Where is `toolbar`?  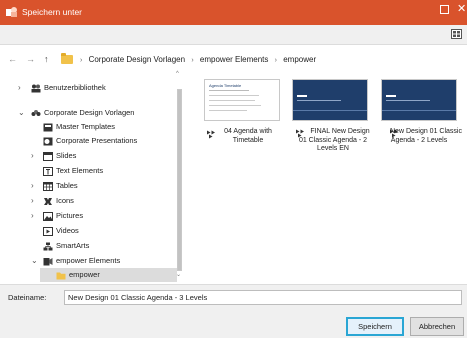
toolbar is located at coordinates (233, 35).